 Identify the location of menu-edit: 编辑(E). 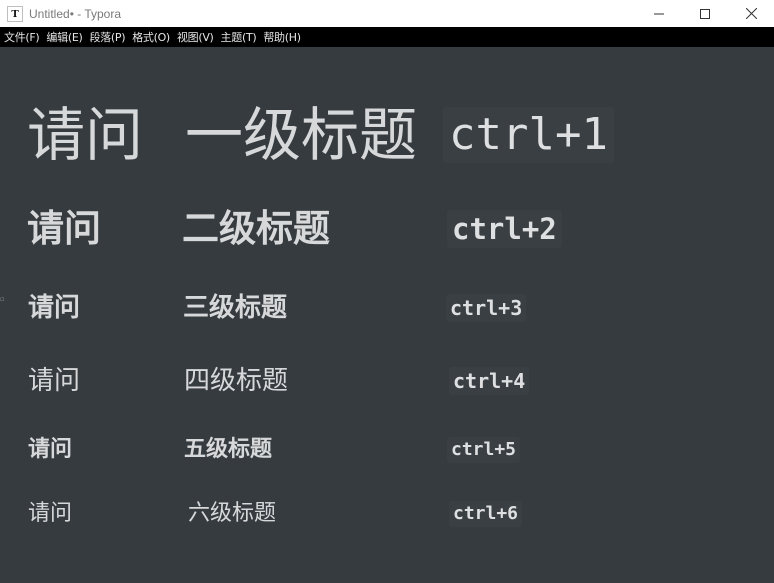
(64, 37).